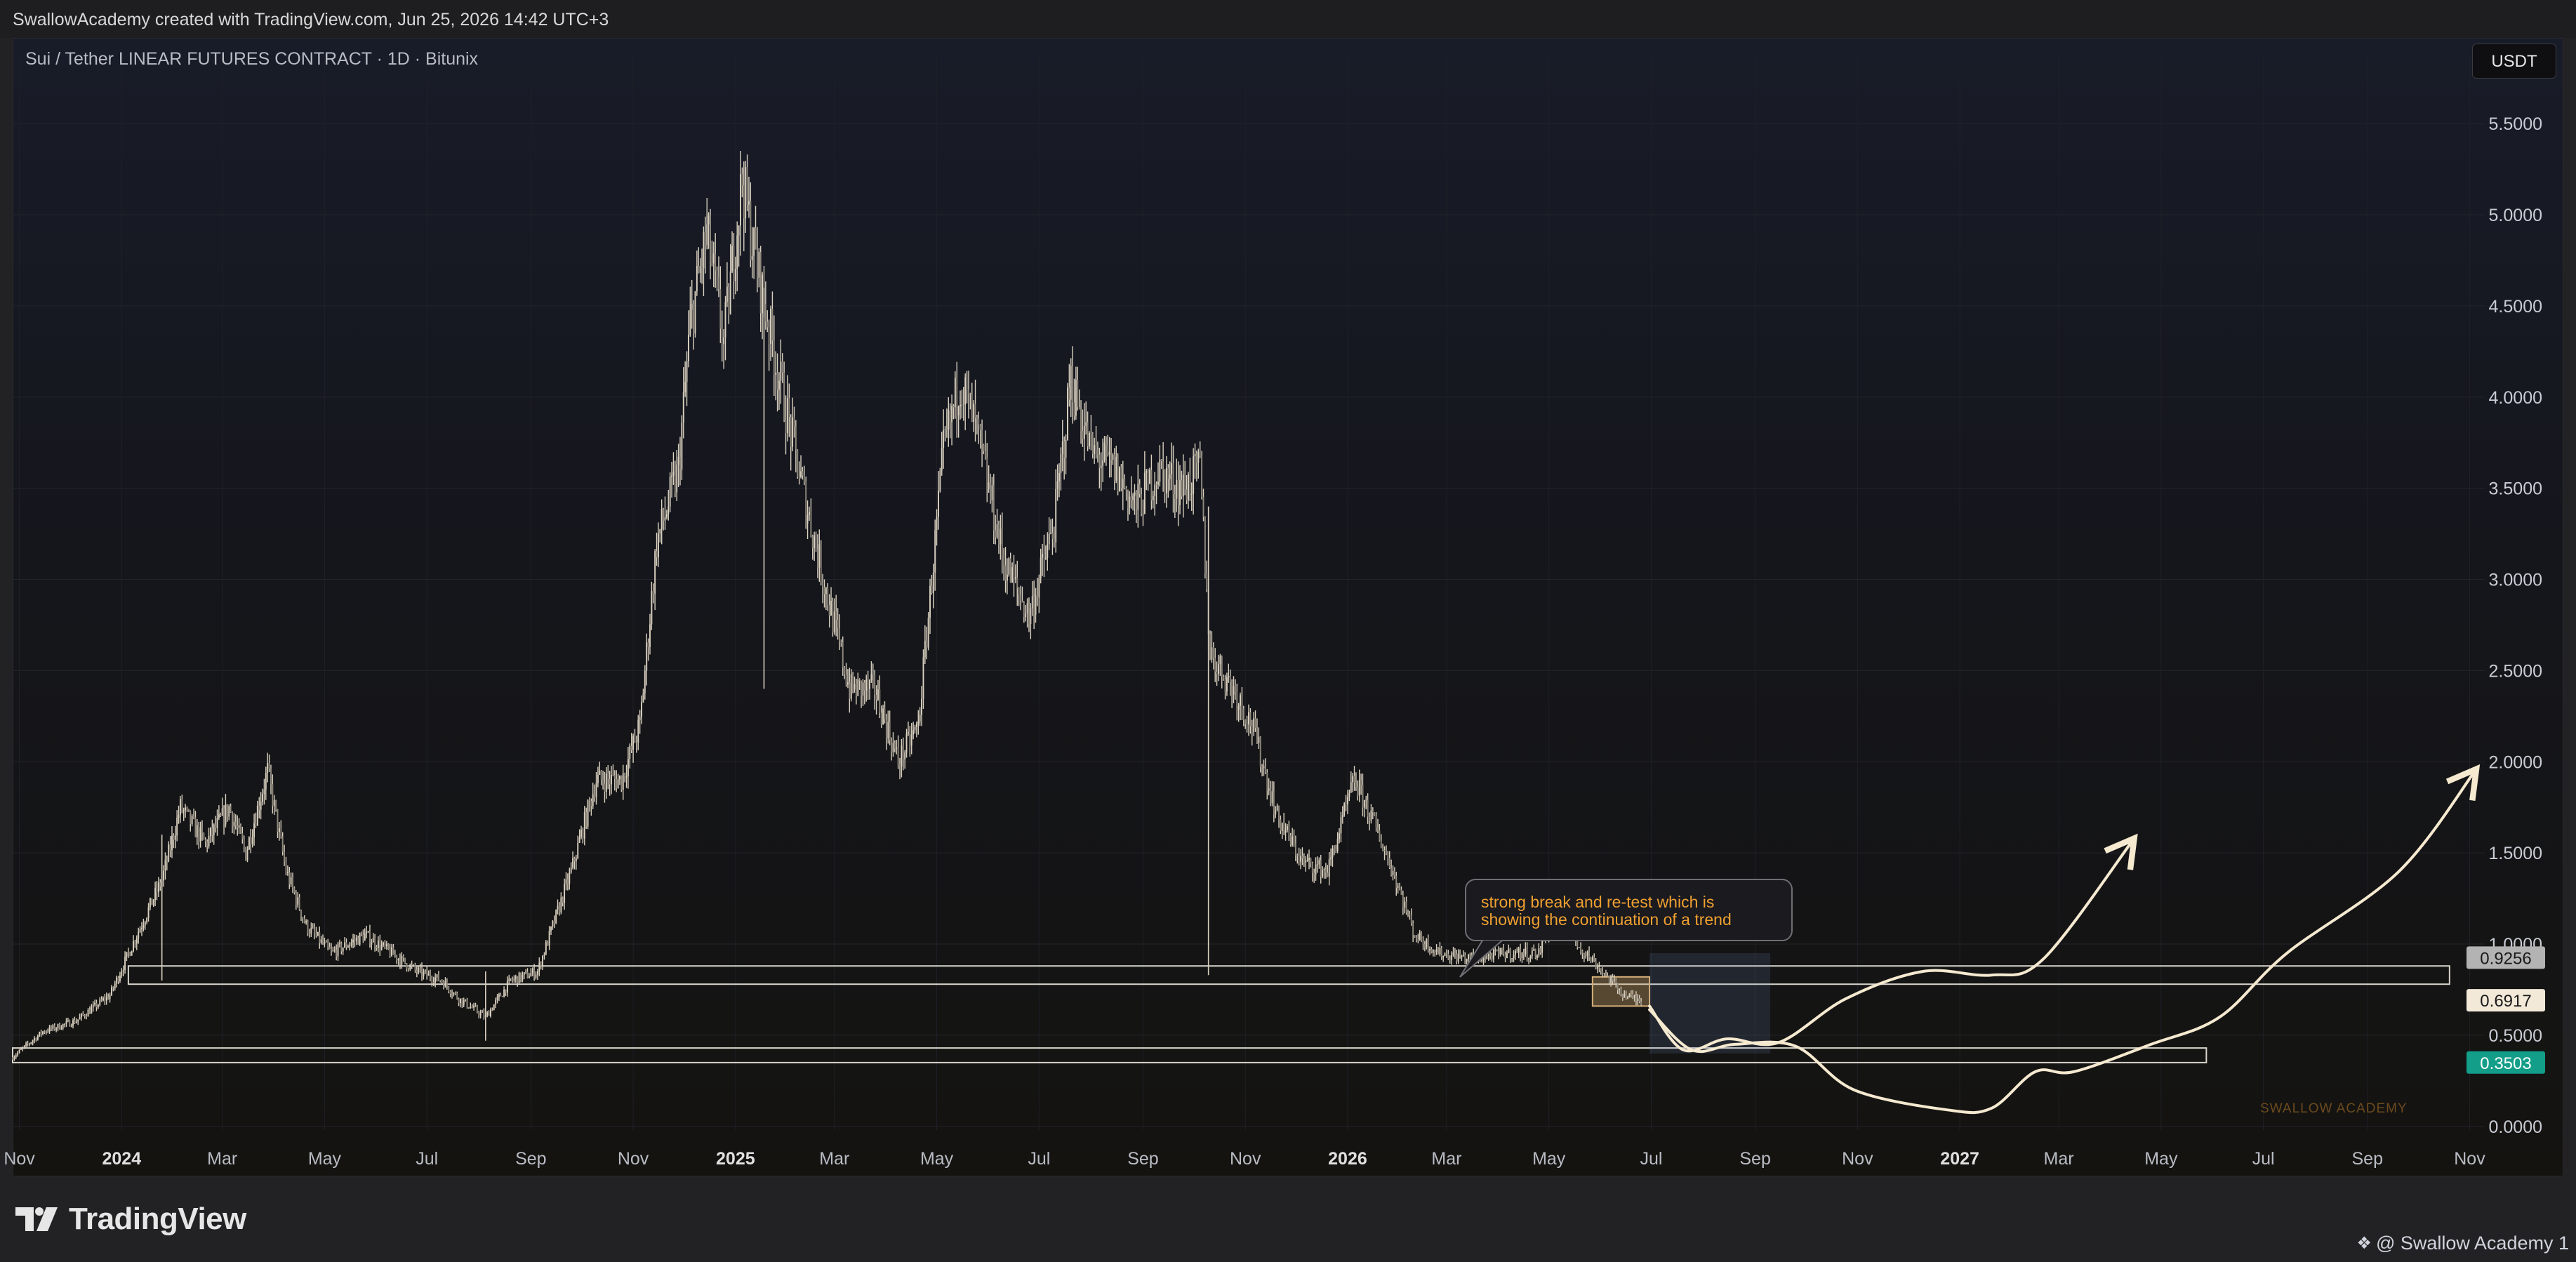 Image resolution: width=2576 pixels, height=1262 pixels. I want to click on x-tick-label: Nov, so click(1858, 1159).